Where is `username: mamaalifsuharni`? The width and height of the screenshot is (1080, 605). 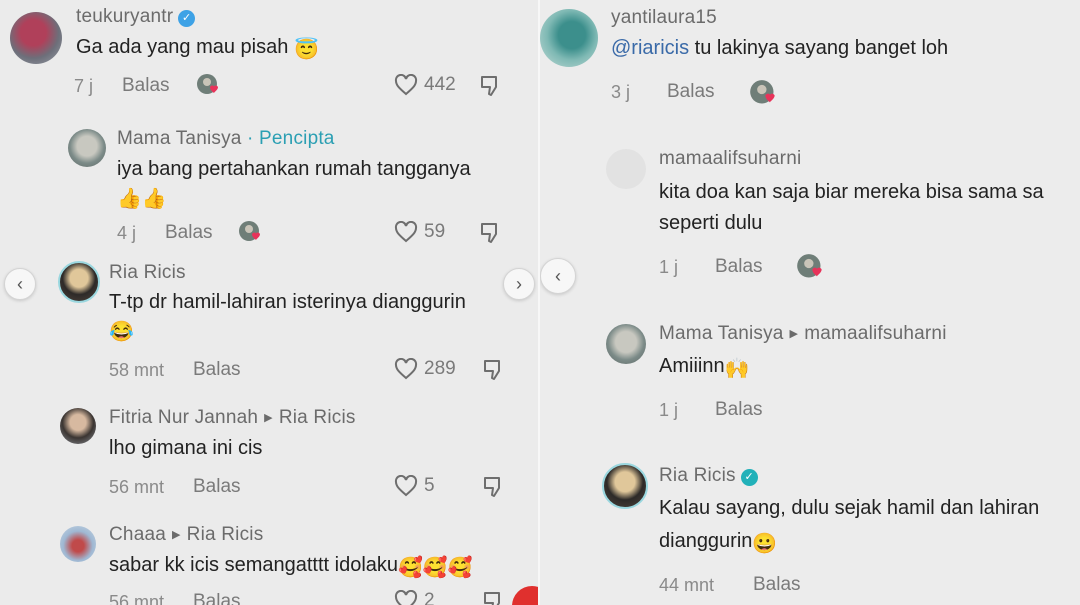 username: mamaalifsuharni is located at coordinates (730, 159).